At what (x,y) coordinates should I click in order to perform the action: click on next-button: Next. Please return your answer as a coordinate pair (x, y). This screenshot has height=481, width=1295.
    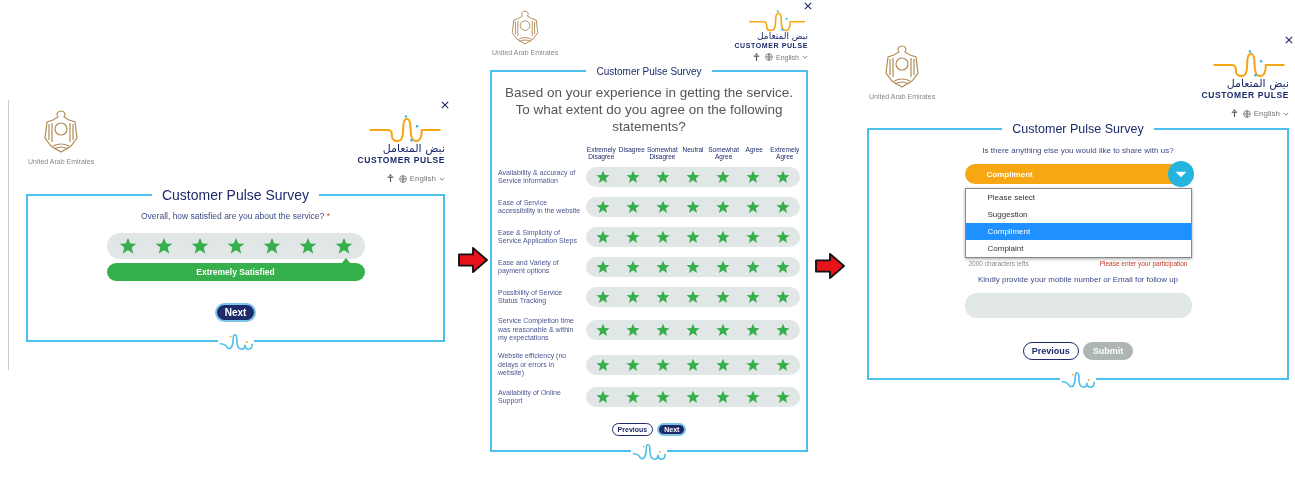
    Looking at the image, I should click on (235, 313).